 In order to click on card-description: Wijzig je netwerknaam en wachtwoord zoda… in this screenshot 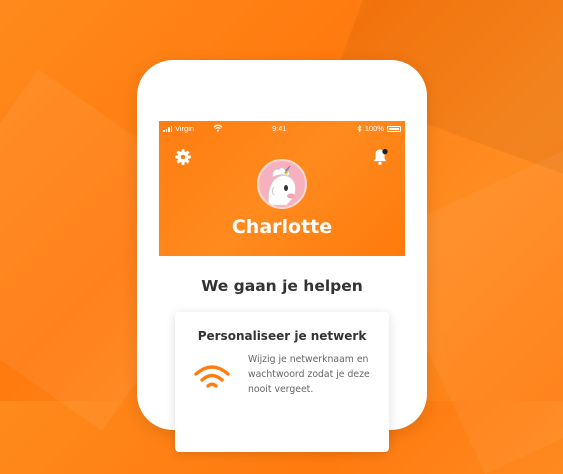, I will do `click(309, 374)`.